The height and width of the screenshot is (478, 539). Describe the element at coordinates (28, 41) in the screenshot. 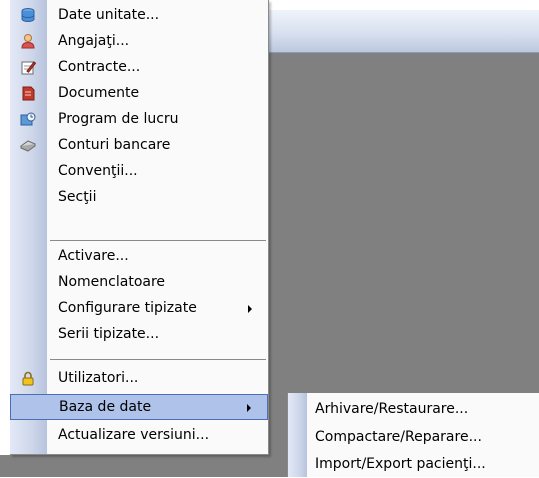

I see `user-icon` at that location.